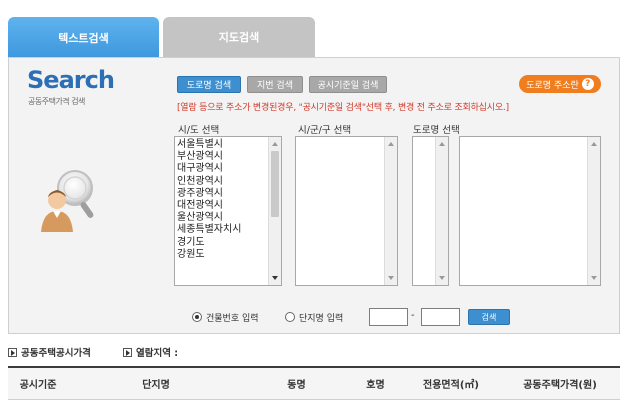 The height and width of the screenshot is (411, 627). Describe the element at coordinates (56, 353) in the screenshot. I see `price-info-label: 공동주택공시가격` at that location.